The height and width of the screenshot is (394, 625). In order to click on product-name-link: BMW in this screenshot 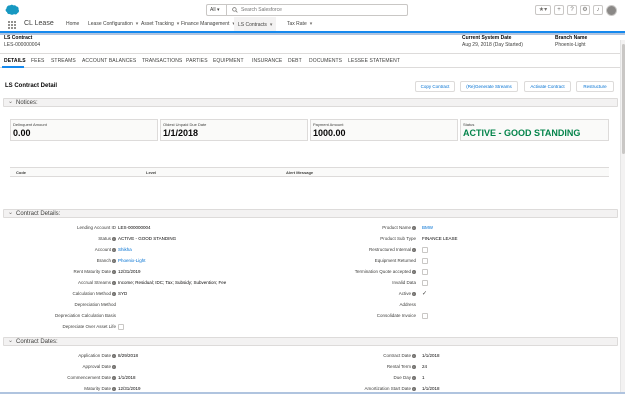, I will do `click(427, 227)`.